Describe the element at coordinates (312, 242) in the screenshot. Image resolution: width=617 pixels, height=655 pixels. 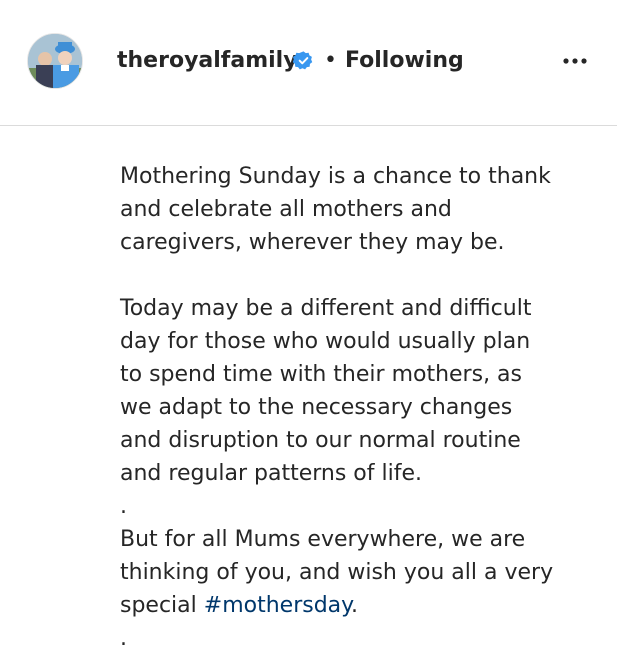
I see `caption-line: caregivers, wherever they may be.` at that location.